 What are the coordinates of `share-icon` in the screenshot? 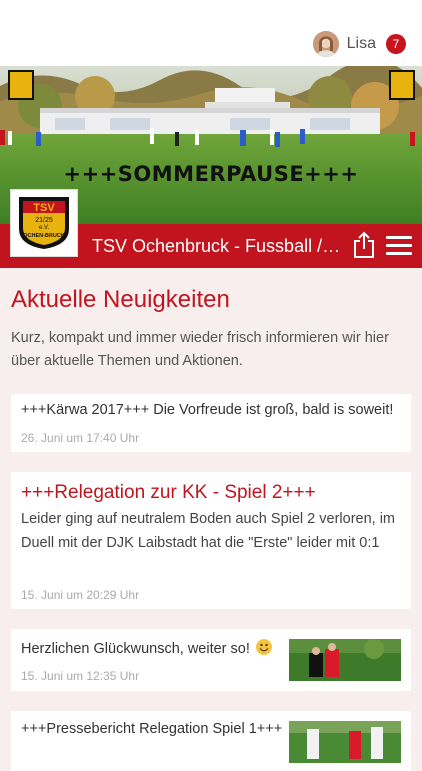 It's located at (364, 245).